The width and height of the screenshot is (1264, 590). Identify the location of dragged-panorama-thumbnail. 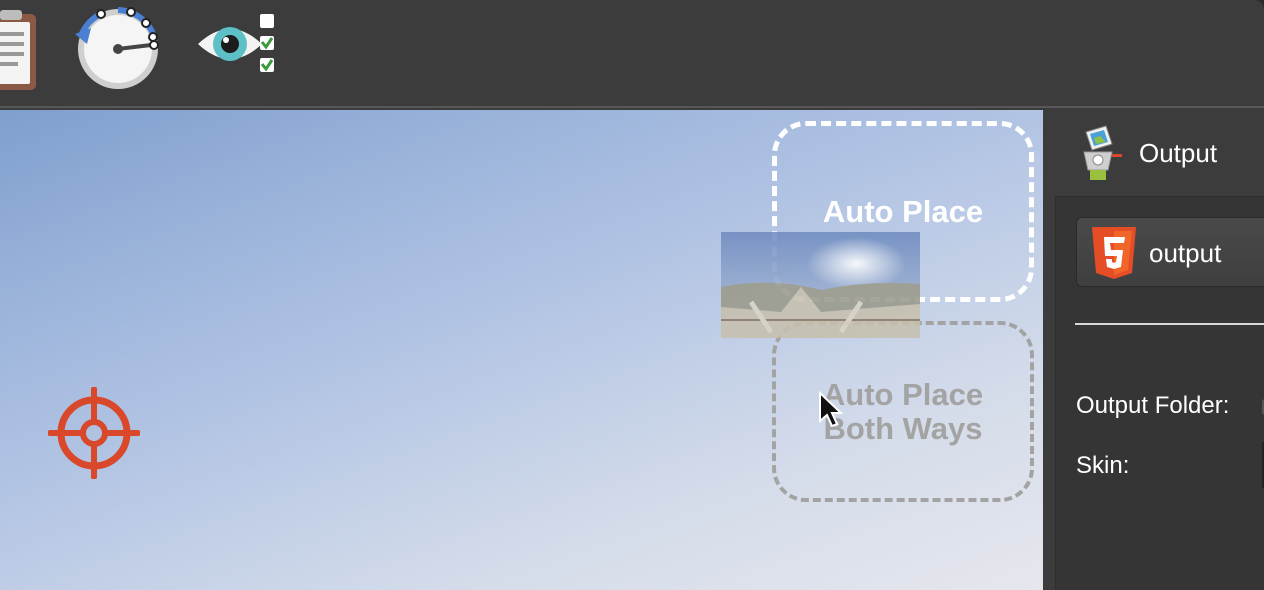
(820, 285).